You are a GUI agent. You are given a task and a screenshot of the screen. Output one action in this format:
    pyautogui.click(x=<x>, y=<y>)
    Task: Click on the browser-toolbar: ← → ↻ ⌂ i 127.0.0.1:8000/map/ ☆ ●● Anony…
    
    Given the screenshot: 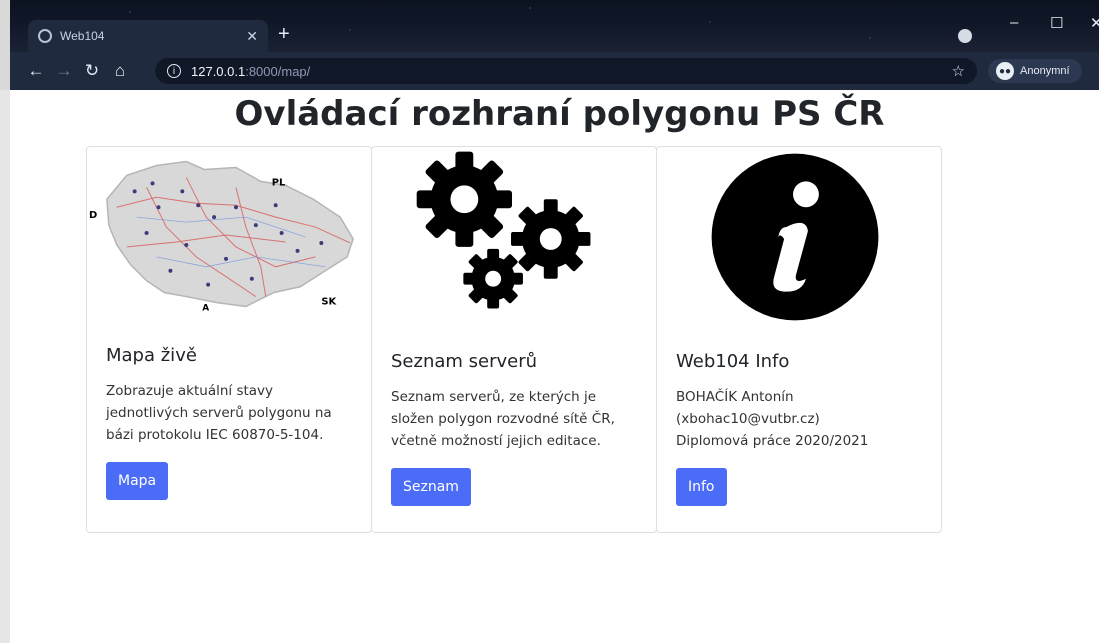 What is the action you would take?
    pyautogui.click(x=549, y=71)
    